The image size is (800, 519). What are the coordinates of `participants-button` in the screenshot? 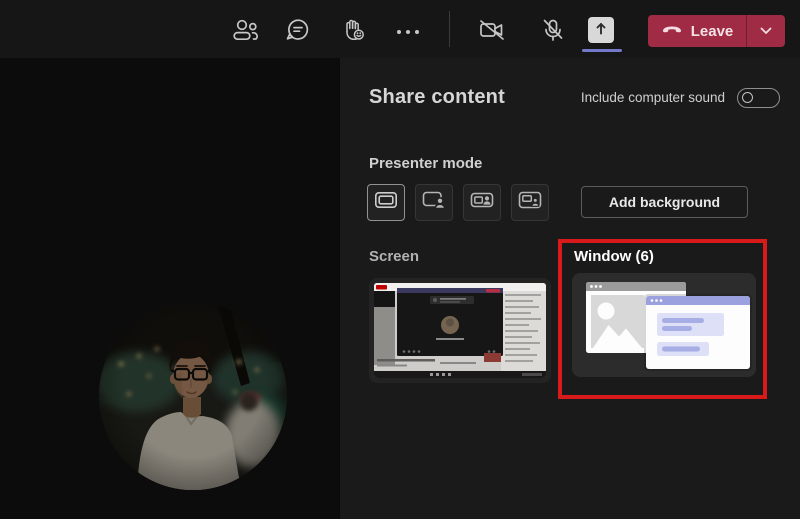 It's located at (245, 32).